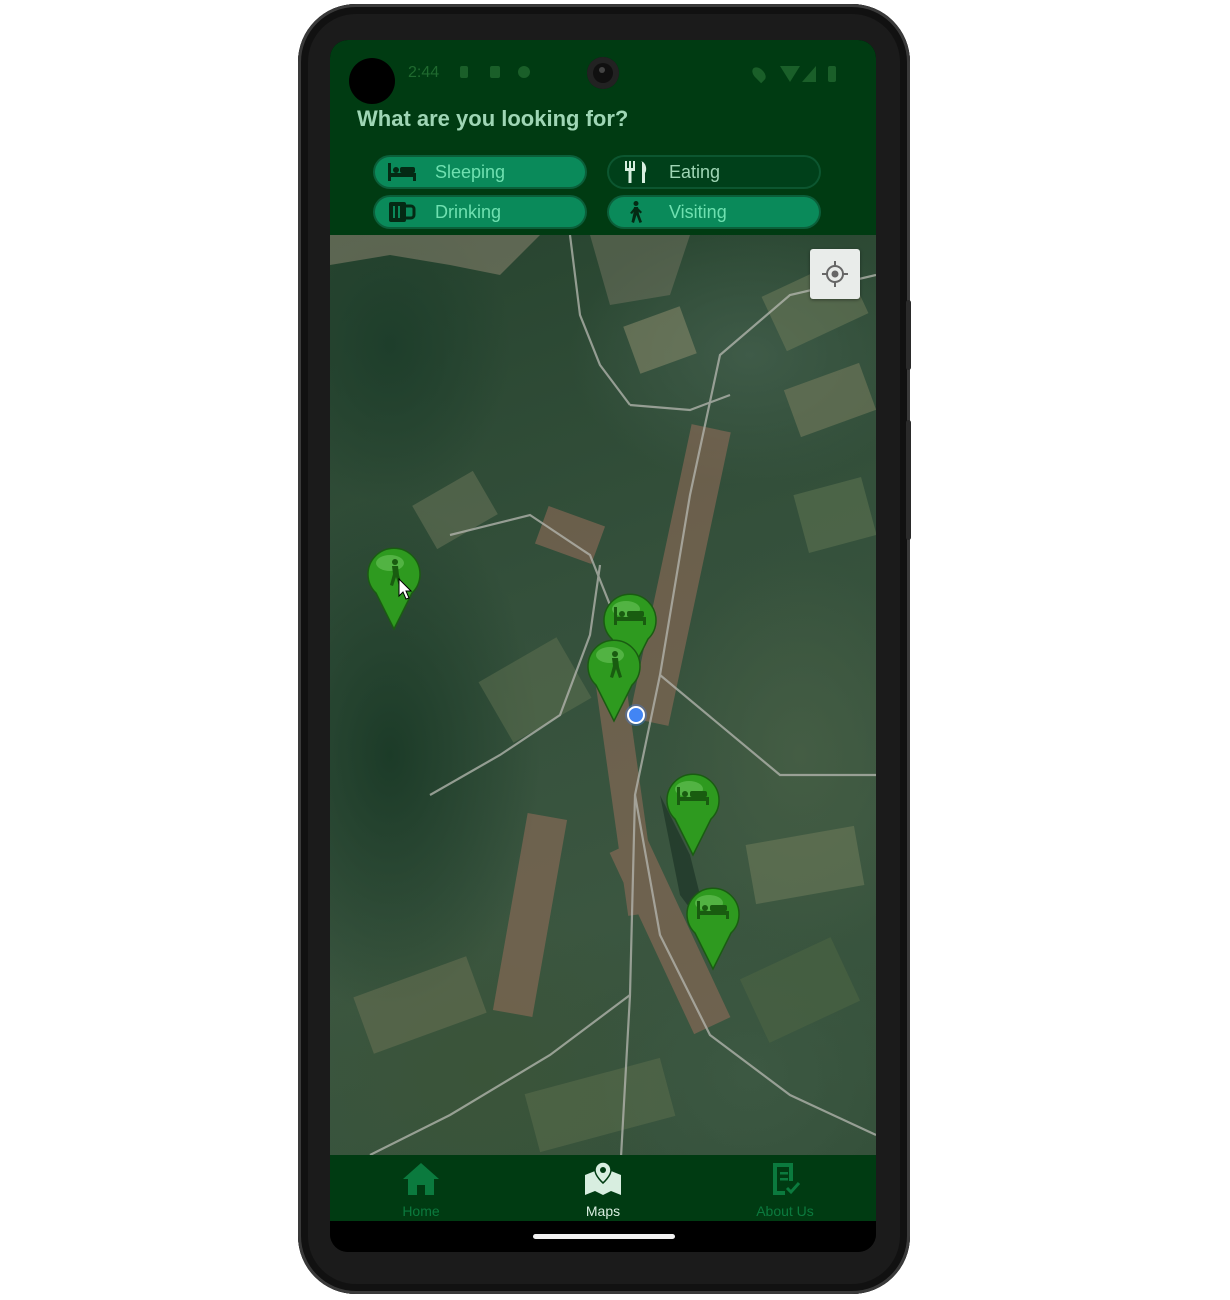 Image resolution: width=1230 pixels, height=1300 pixels. I want to click on filter-chip-label: Visiting, so click(698, 212).